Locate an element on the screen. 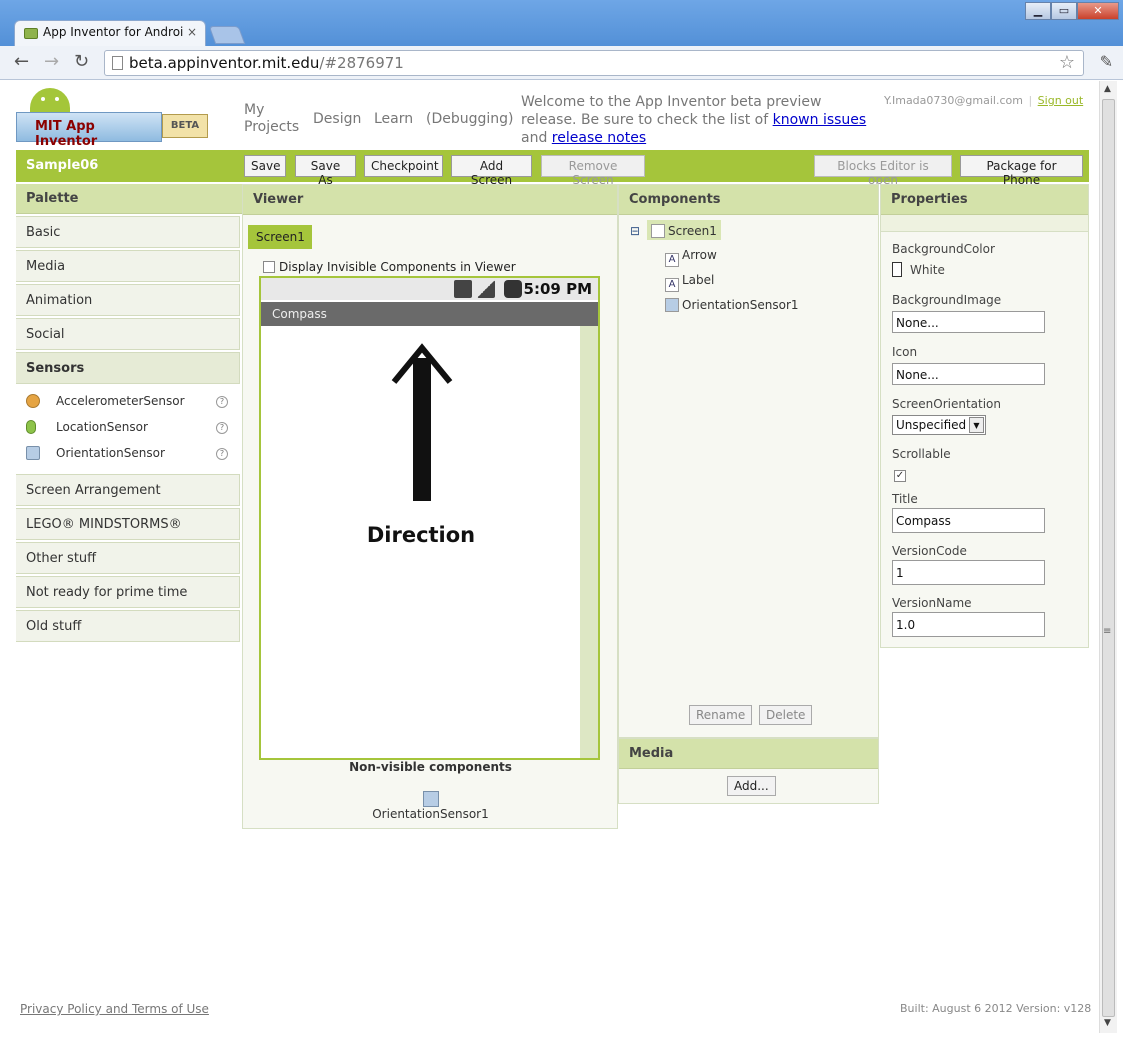 The image size is (1123, 1040). rename-button: Rename is located at coordinates (721, 715).